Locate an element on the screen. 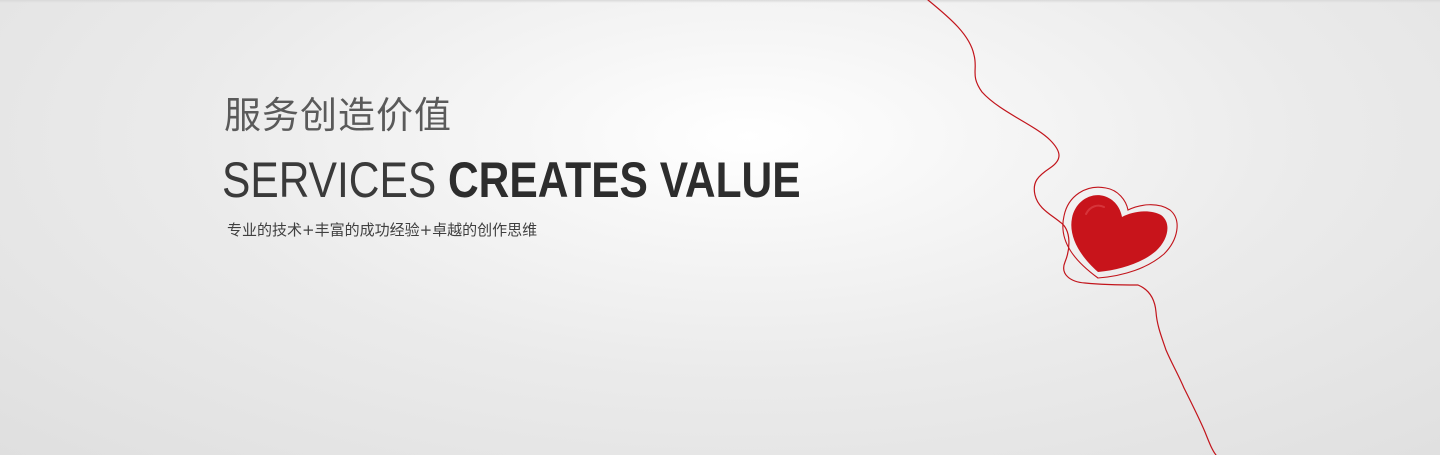 The image size is (1440, 455). banner-tagline: 专业的技术+丰富的成功经验+卓越的创作思维 is located at coordinates (382, 230).